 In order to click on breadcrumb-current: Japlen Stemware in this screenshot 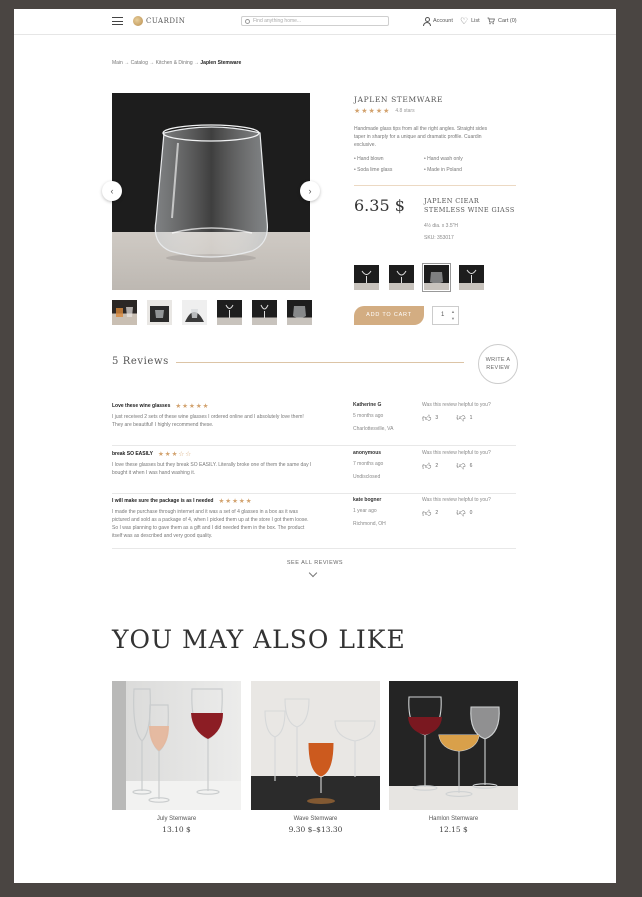, I will do `click(221, 63)`.